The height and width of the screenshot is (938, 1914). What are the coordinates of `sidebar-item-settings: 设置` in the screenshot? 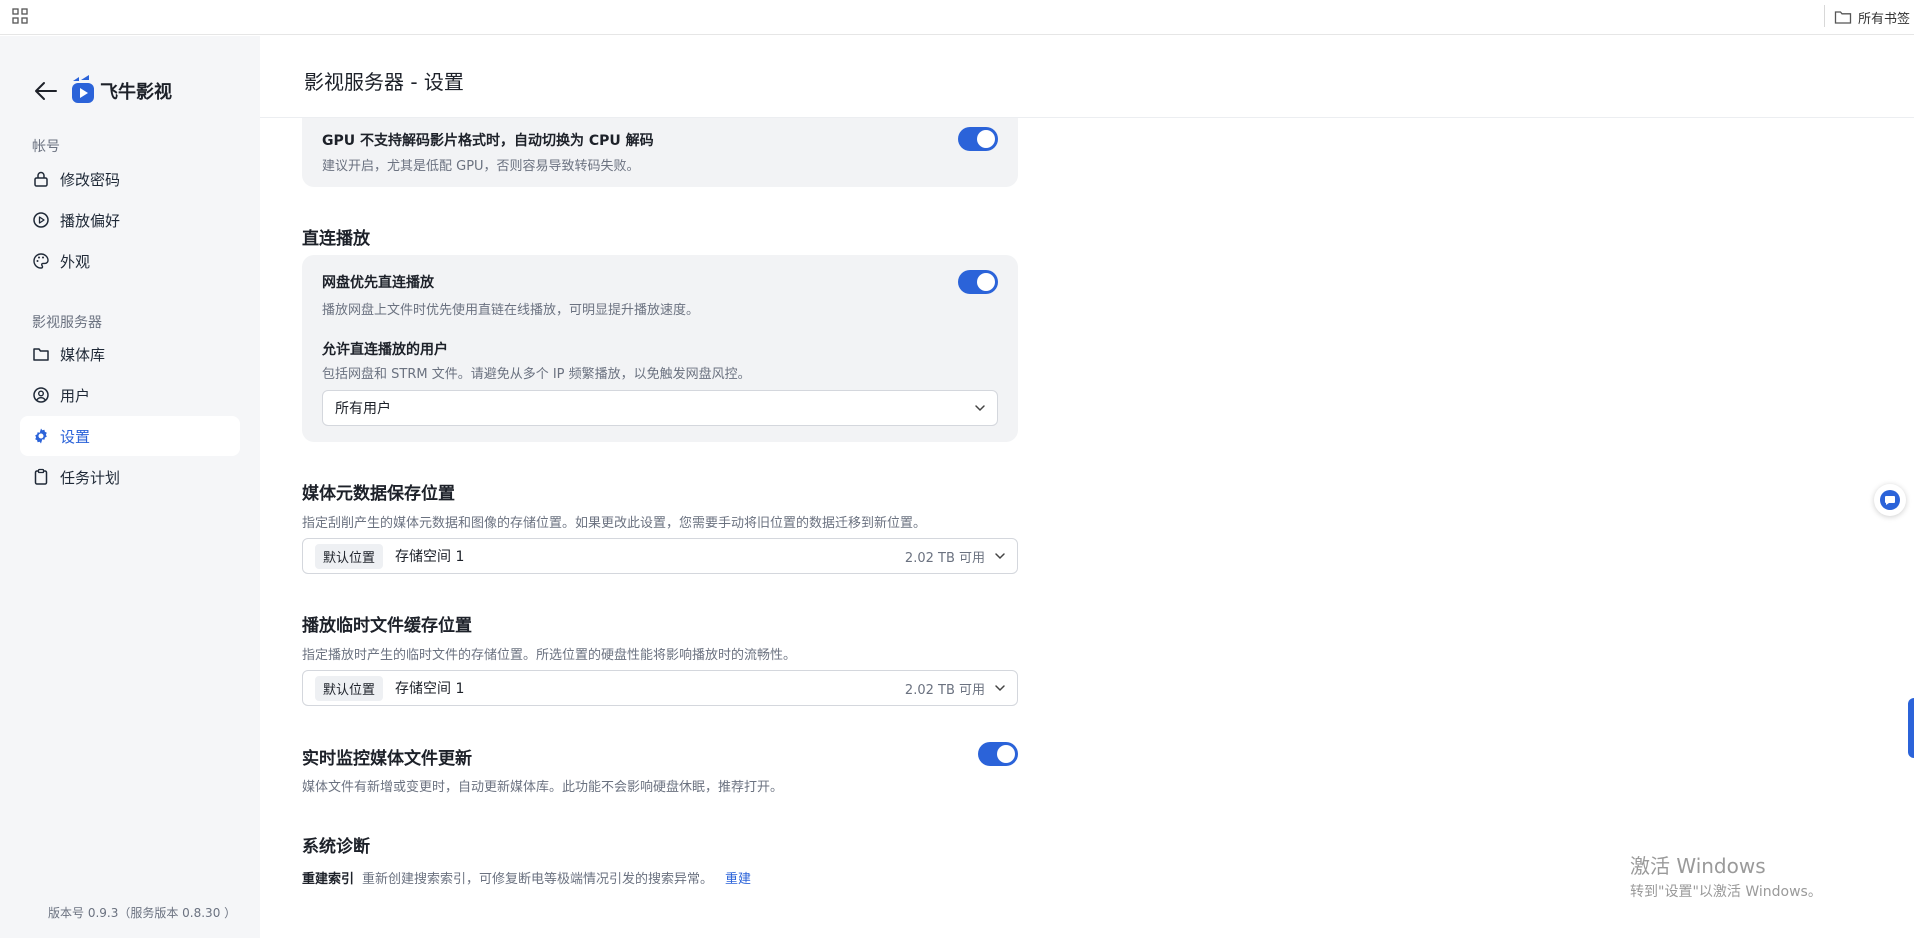 It's located at (130, 436).